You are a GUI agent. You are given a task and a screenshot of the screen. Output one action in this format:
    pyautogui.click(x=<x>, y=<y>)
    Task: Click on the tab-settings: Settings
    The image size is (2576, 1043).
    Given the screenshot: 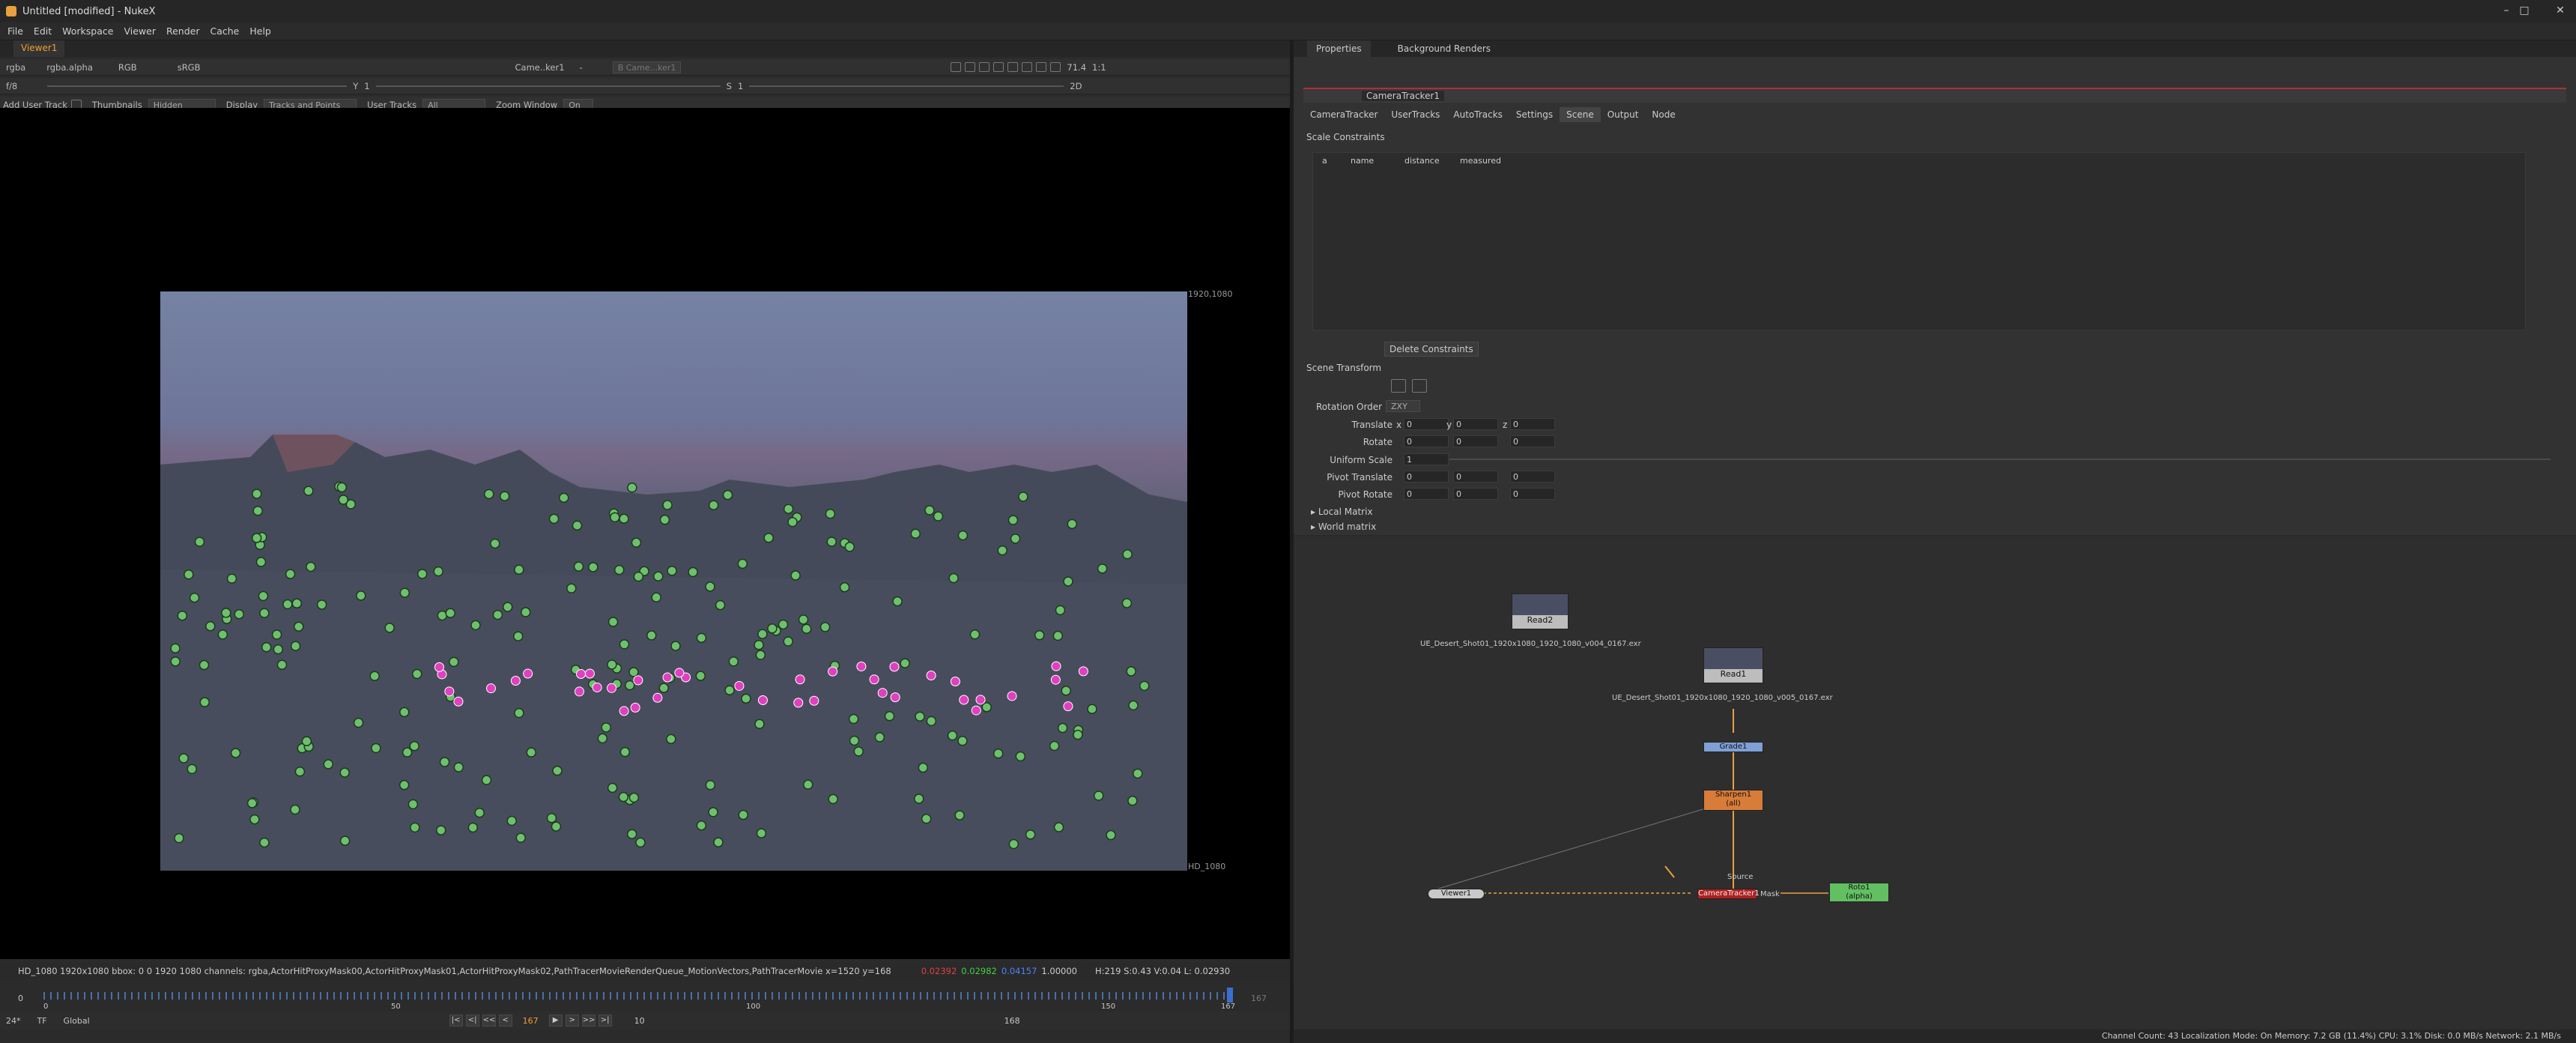 What is the action you would take?
    pyautogui.click(x=1534, y=114)
    